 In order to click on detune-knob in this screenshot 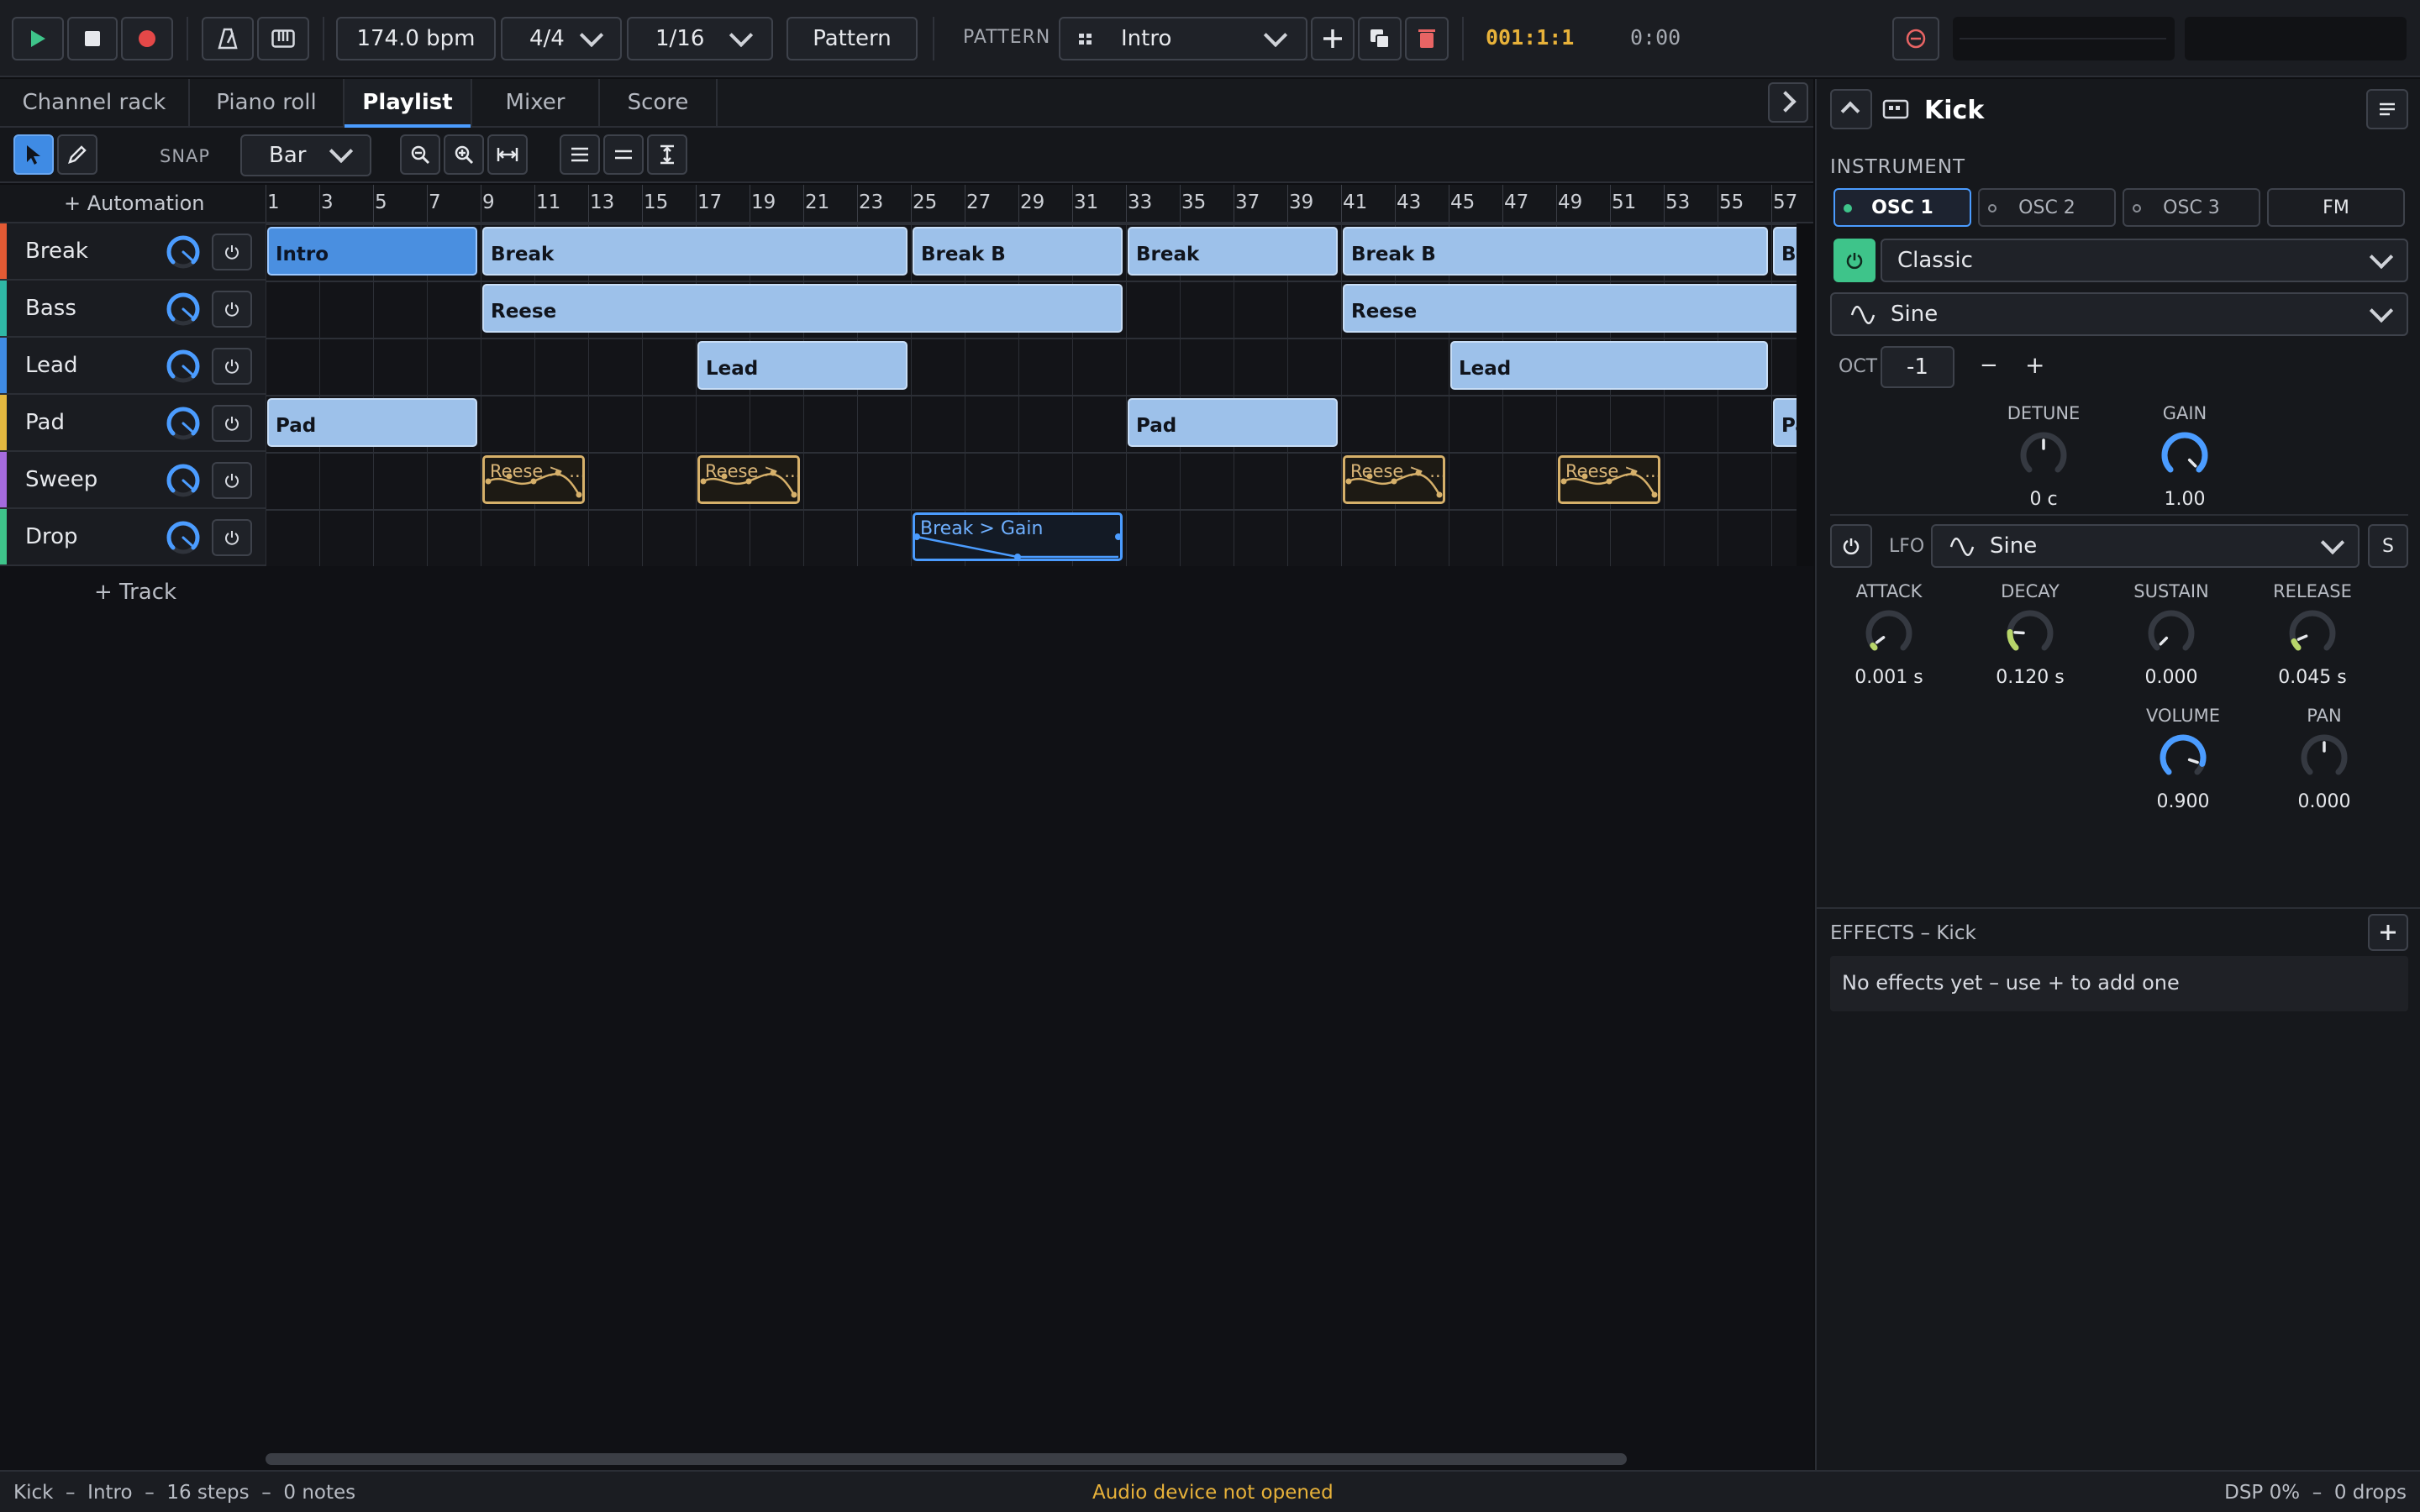, I will do `click(2044, 455)`.